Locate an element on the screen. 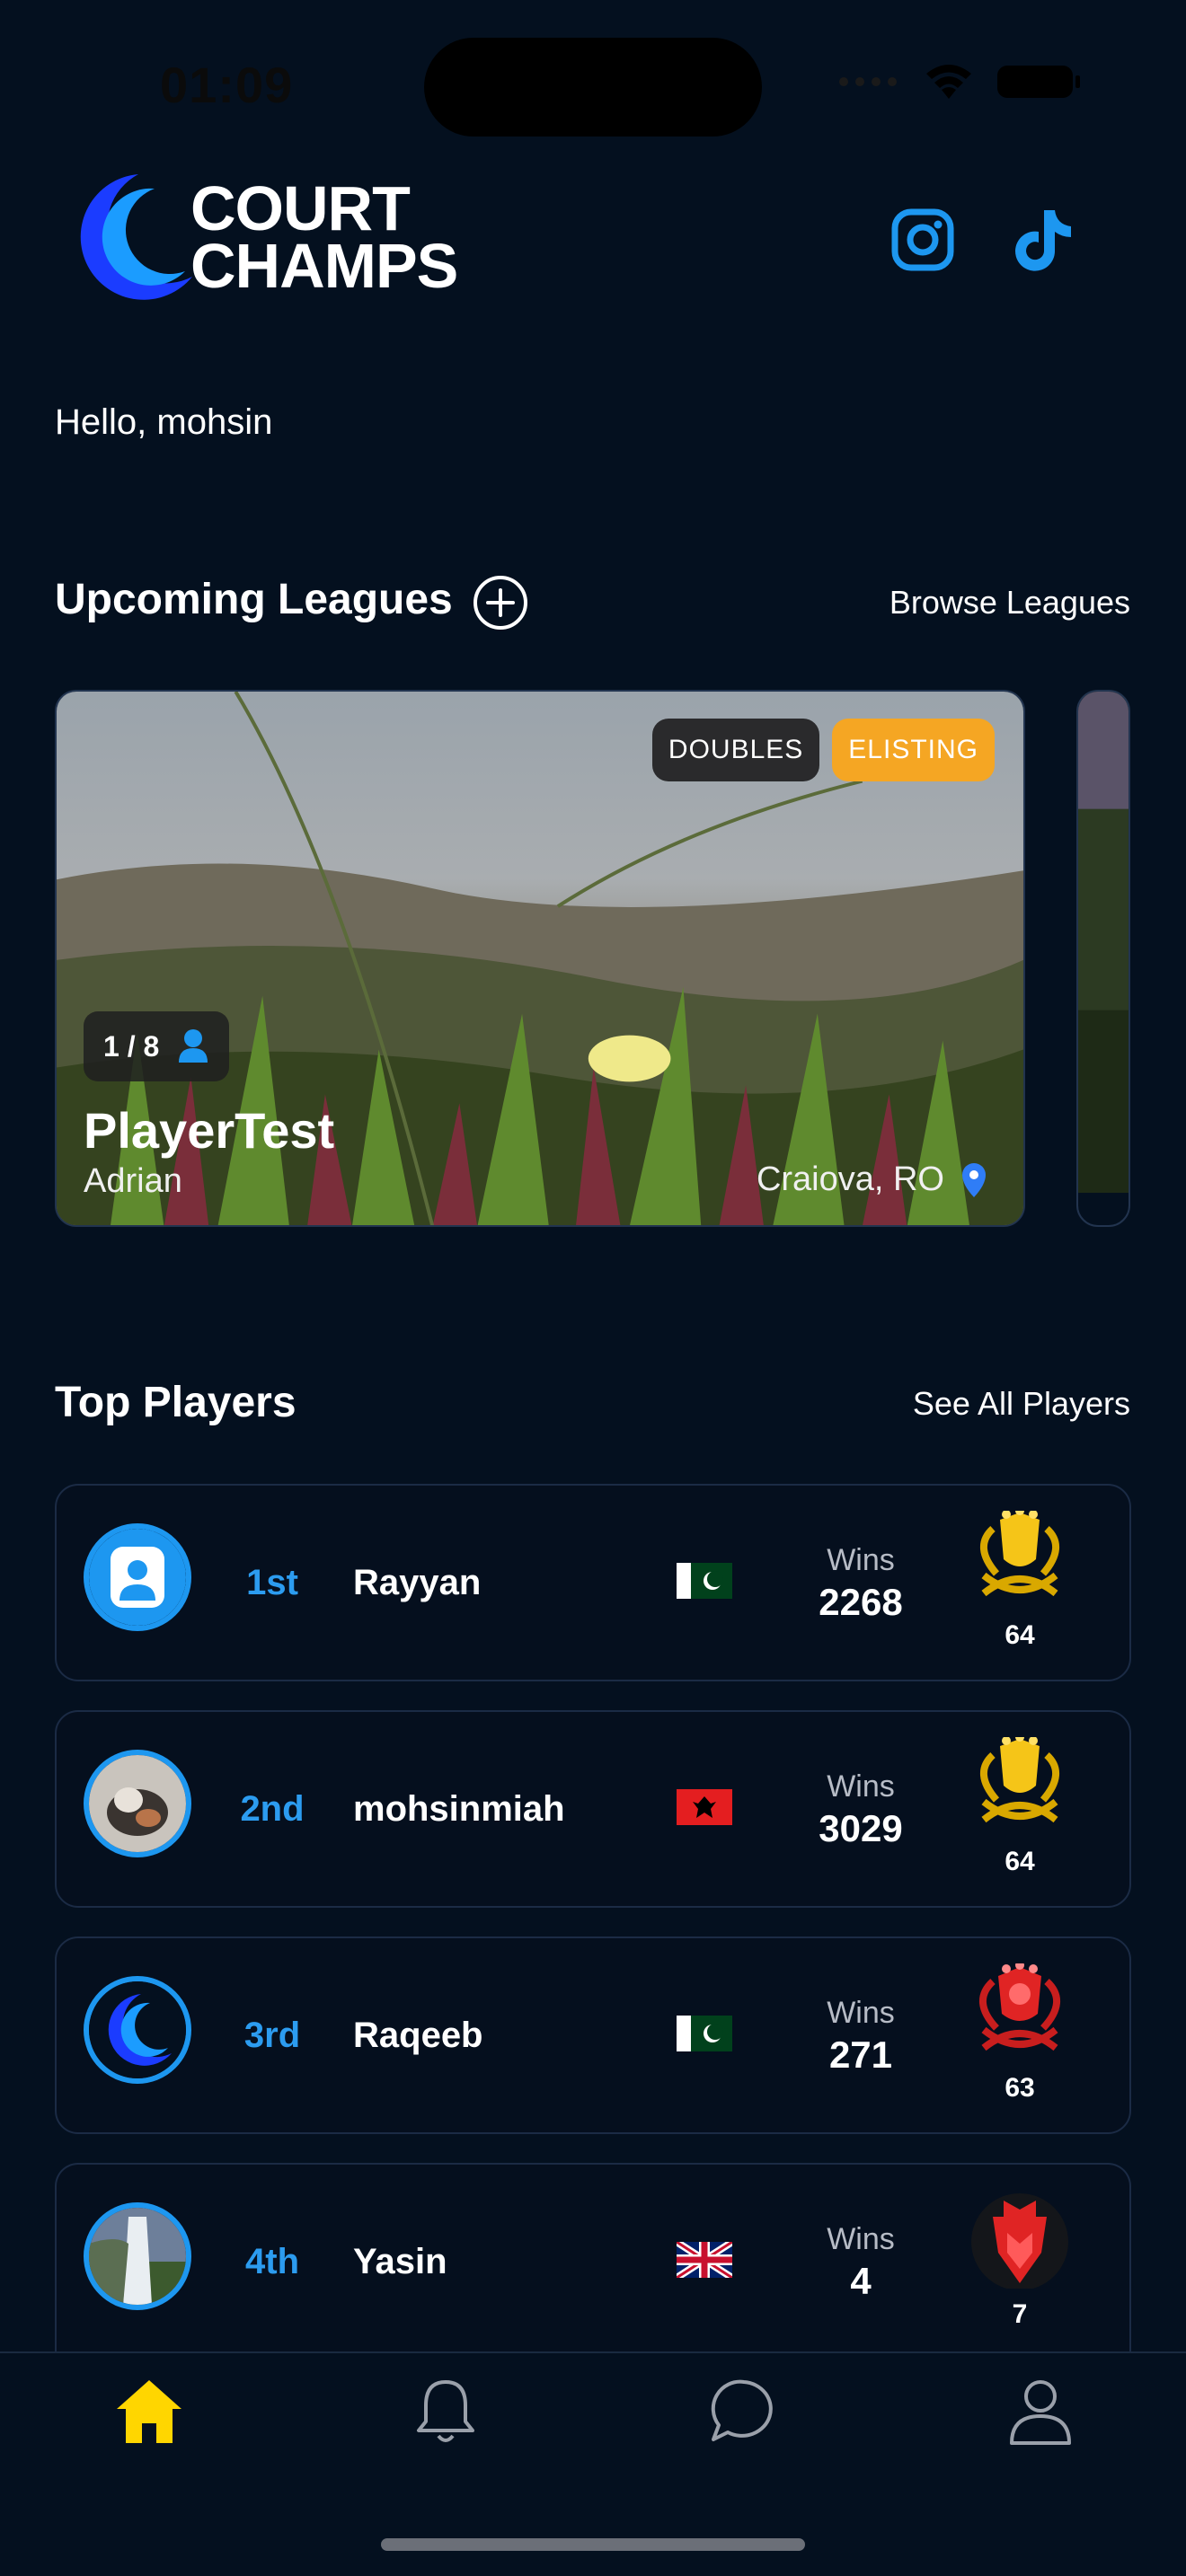 The height and width of the screenshot is (2576, 1186). signal-dots-icon is located at coordinates (868, 81).